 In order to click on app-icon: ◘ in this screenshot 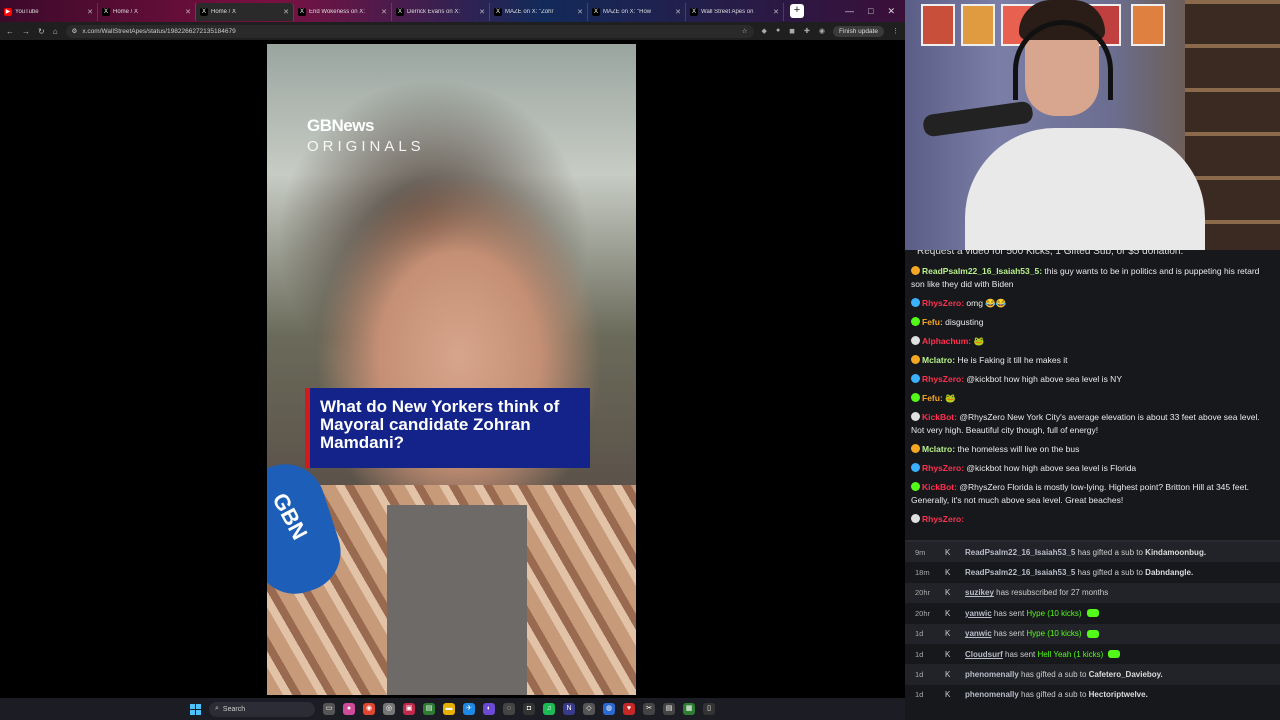, I will do `click(529, 709)`.